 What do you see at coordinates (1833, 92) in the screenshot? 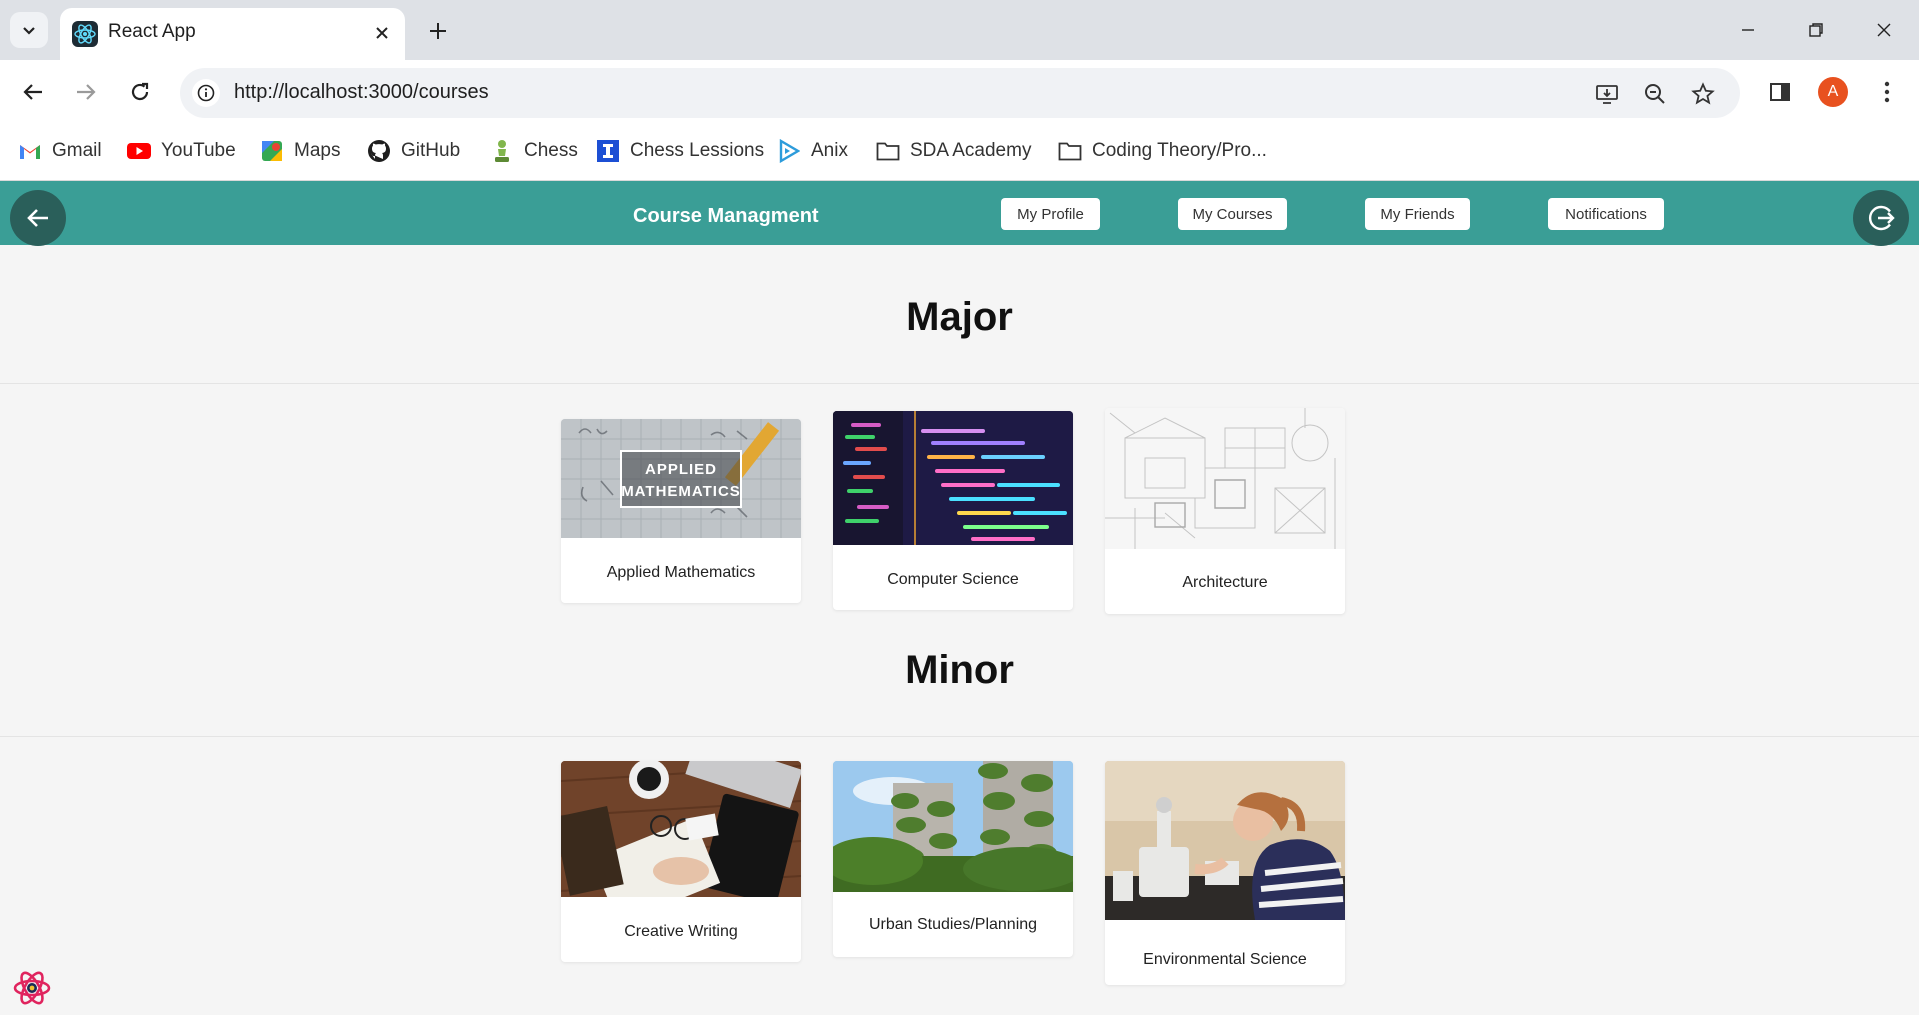
I see `profile-avatar: A` at bounding box center [1833, 92].